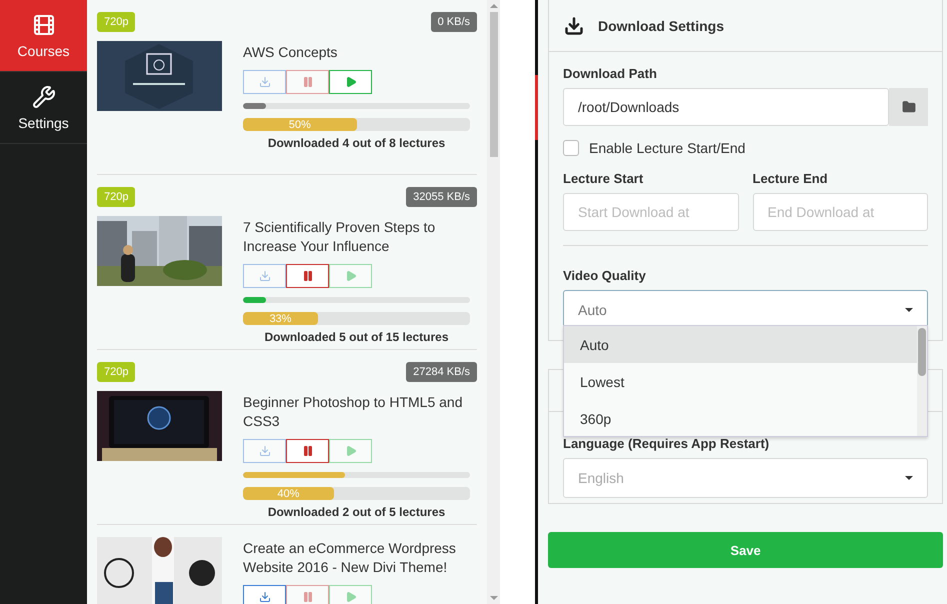 Image resolution: width=947 pixels, height=604 pixels. What do you see at coordinates (661, 26) in the screenshot?
I see `panel-title: Download Settings` at bounding box center [661, 26].